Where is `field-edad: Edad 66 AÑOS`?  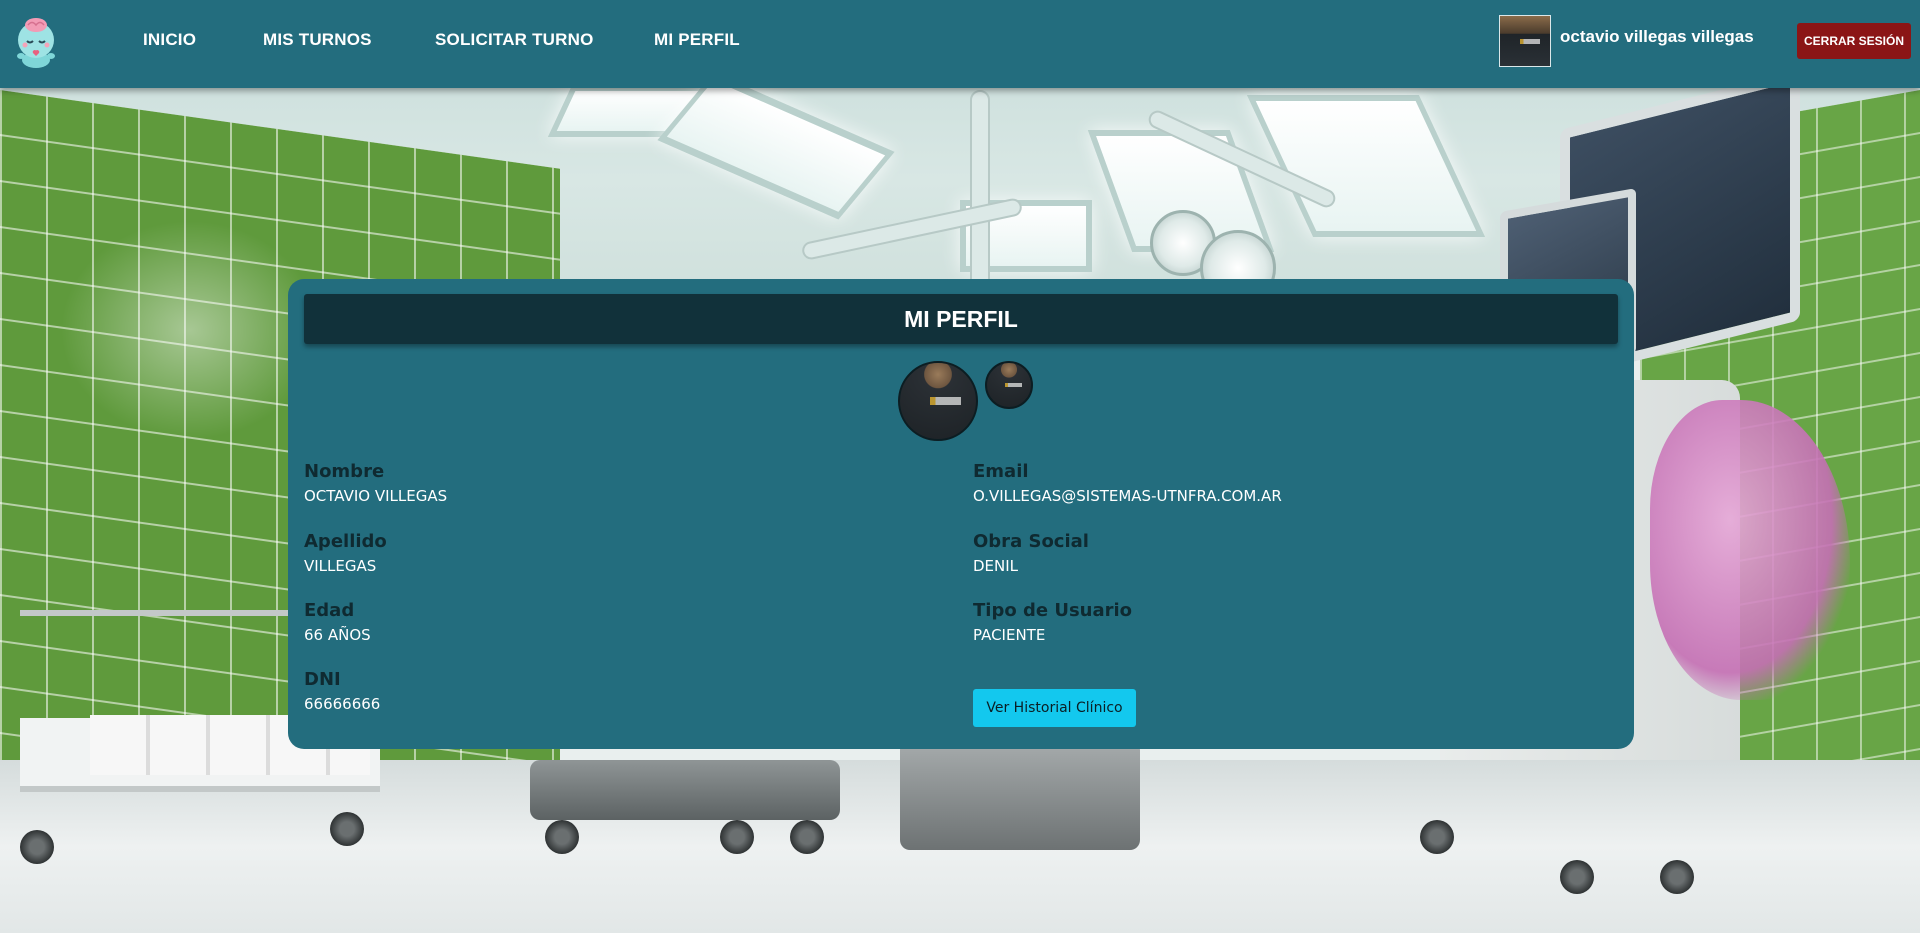
field-edad: Edad 66 AÑOS is located at coordinates (337, 622).